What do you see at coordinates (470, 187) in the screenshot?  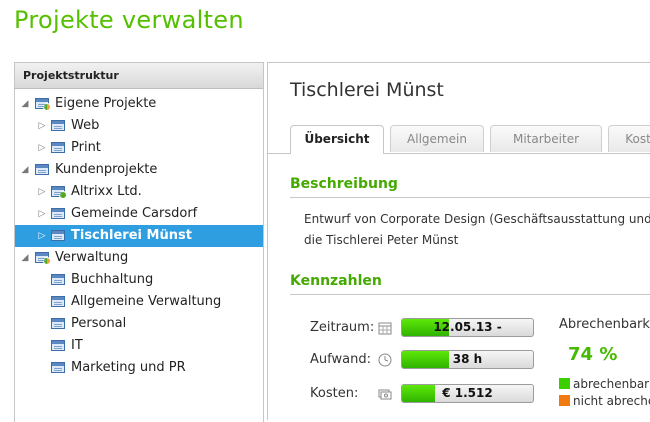 I see `section-heading-beschreibung: Beschreibung` at bounding box center [470, 187].